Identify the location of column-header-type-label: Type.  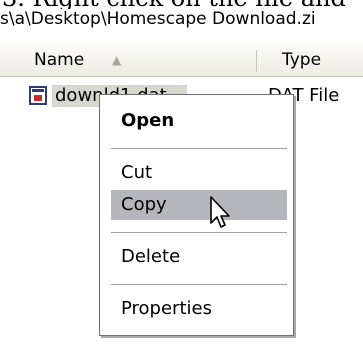
(302, 60).